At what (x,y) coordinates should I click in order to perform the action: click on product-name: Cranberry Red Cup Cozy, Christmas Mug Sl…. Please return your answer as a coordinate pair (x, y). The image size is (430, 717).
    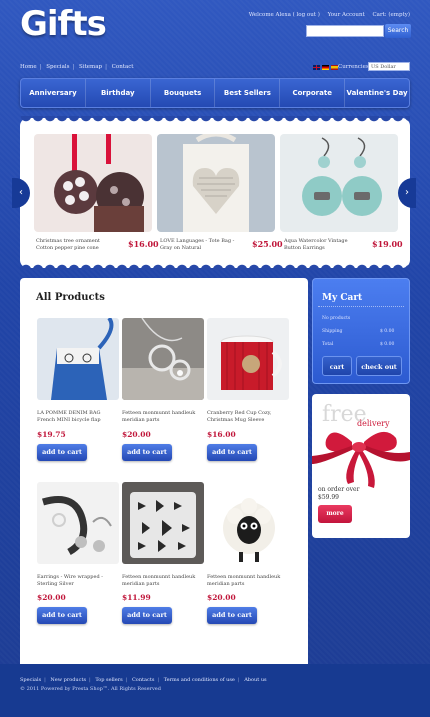
    Looking at the image, I should click on (247, 416).